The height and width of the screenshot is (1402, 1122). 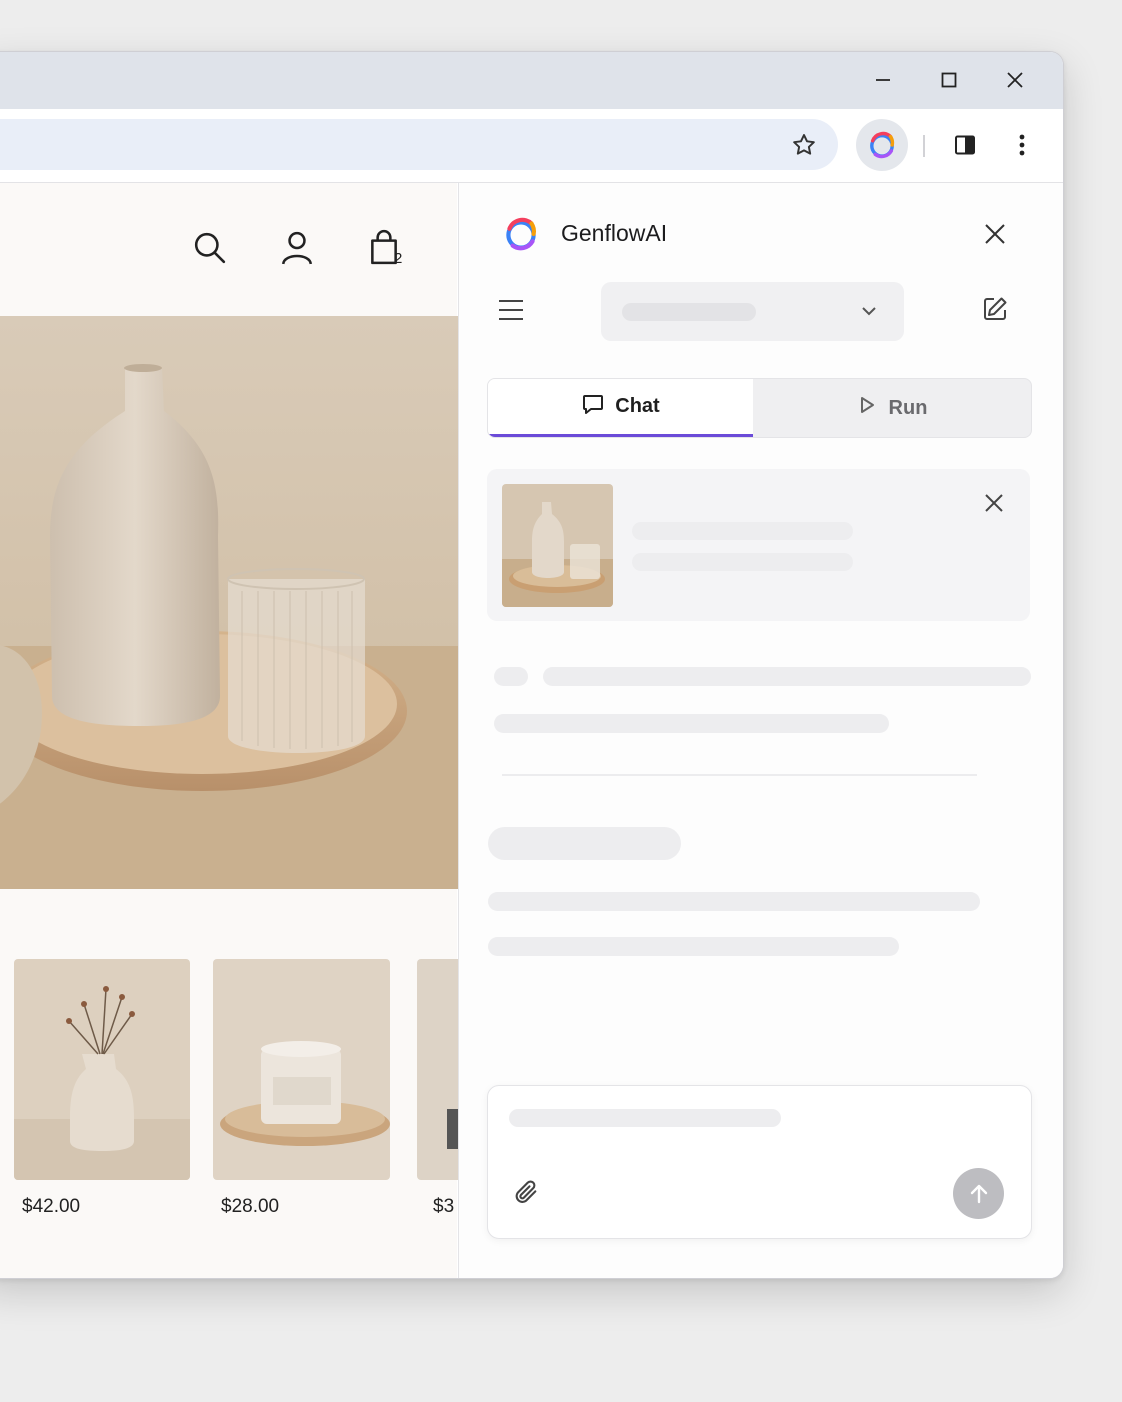 I want to click on attached-page-card, so click(x=758, y=545).